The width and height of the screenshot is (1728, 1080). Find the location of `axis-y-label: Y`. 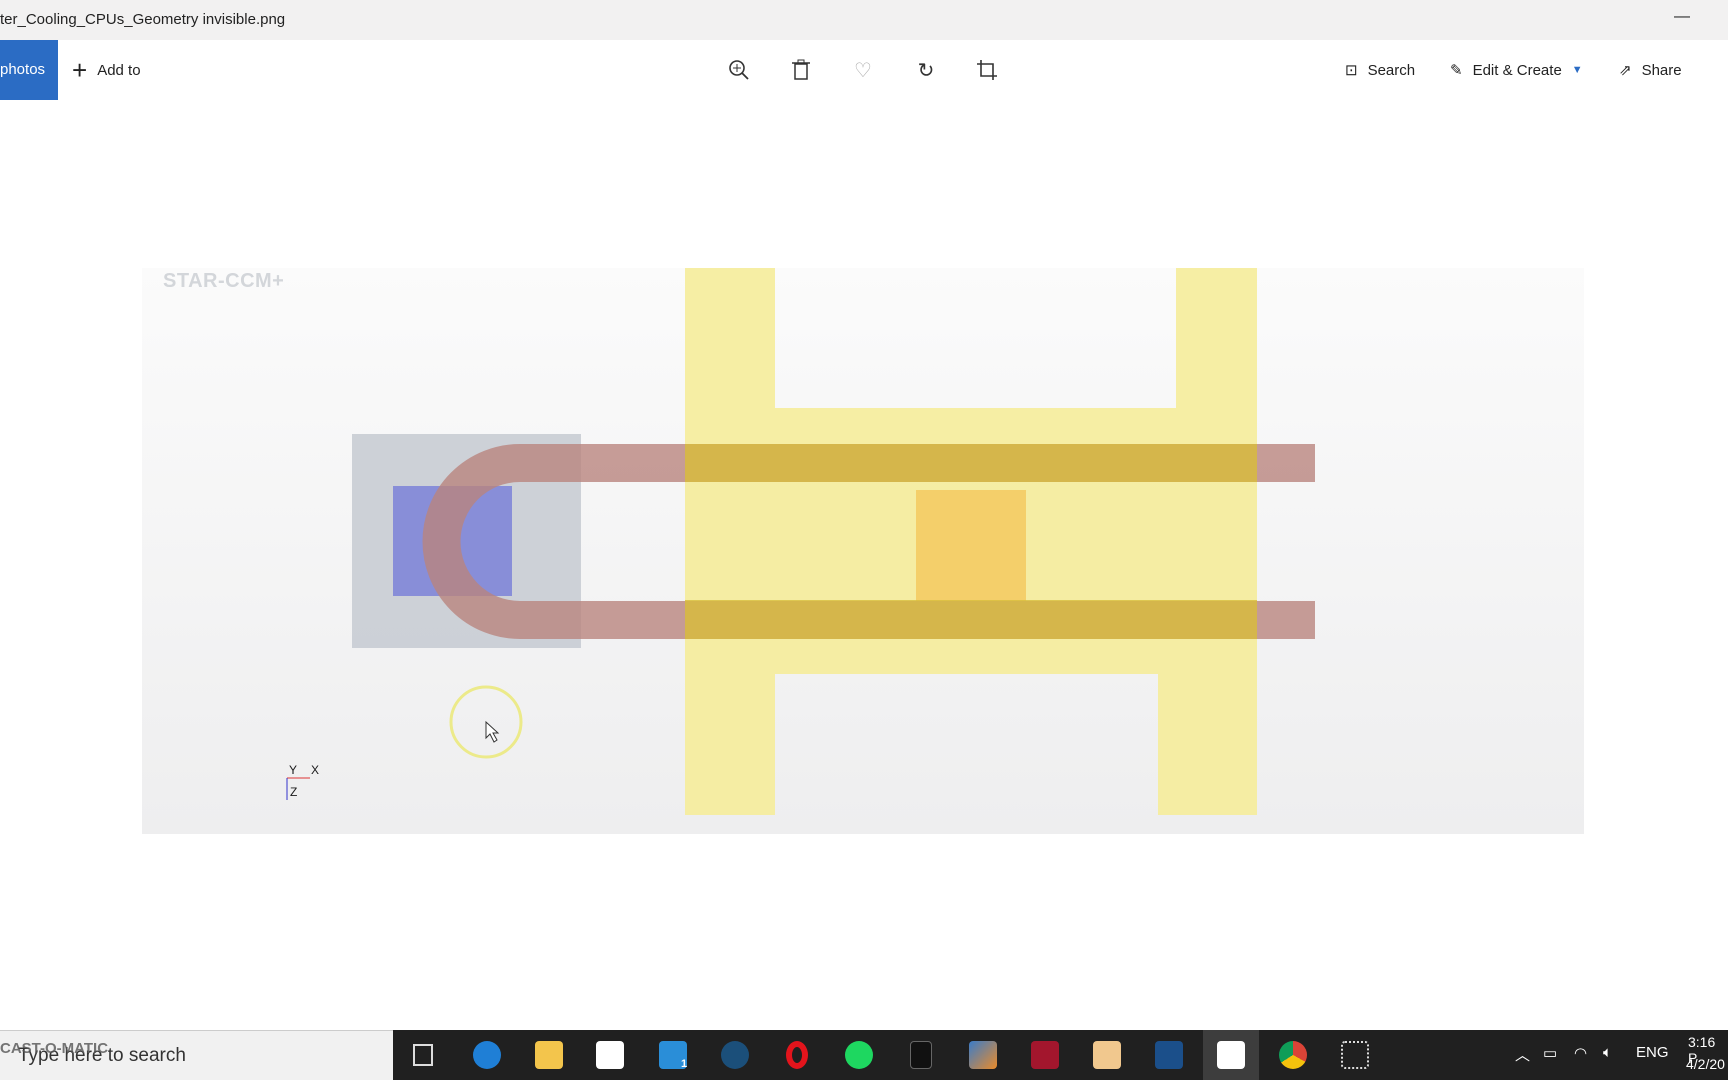

axis-y-label: Y is located at coordinates (293, 770).